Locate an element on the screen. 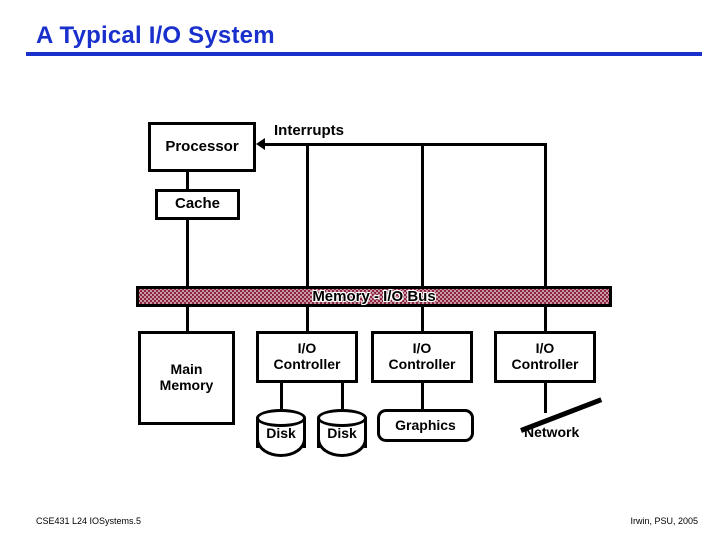  title-underline is located at coordinates (364, 54).